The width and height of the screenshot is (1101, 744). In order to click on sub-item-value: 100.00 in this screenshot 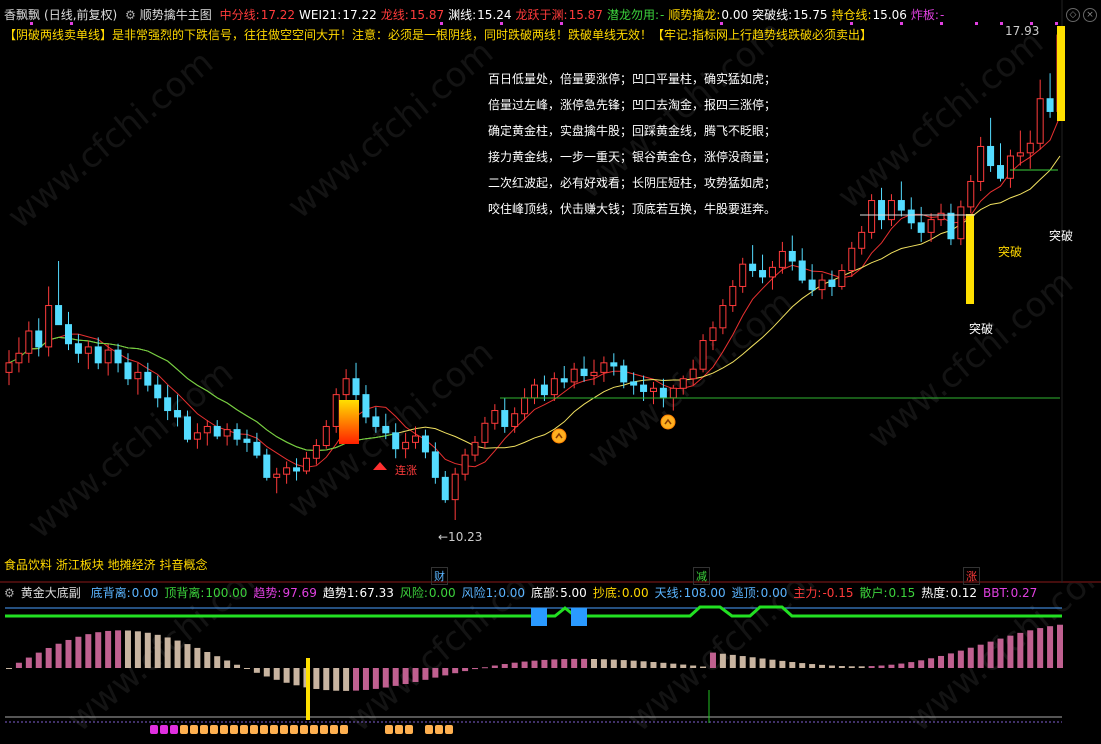, I will do `click(226, 593)`.